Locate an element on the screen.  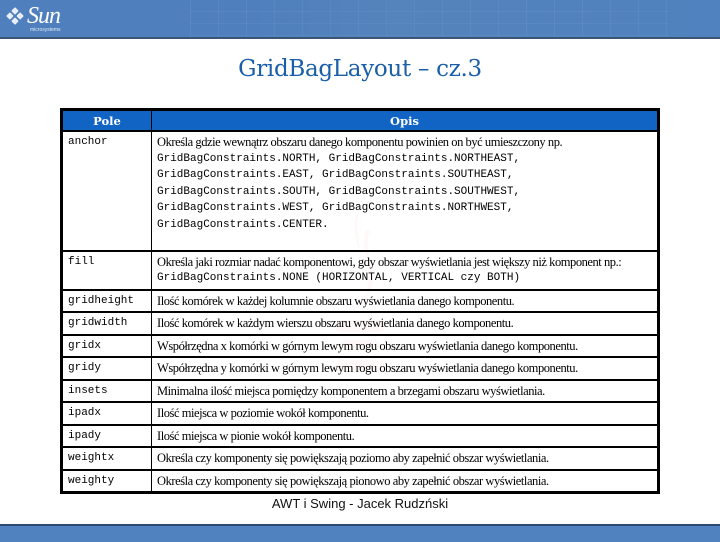
field-name: insets is located at coordinates (106, 390).